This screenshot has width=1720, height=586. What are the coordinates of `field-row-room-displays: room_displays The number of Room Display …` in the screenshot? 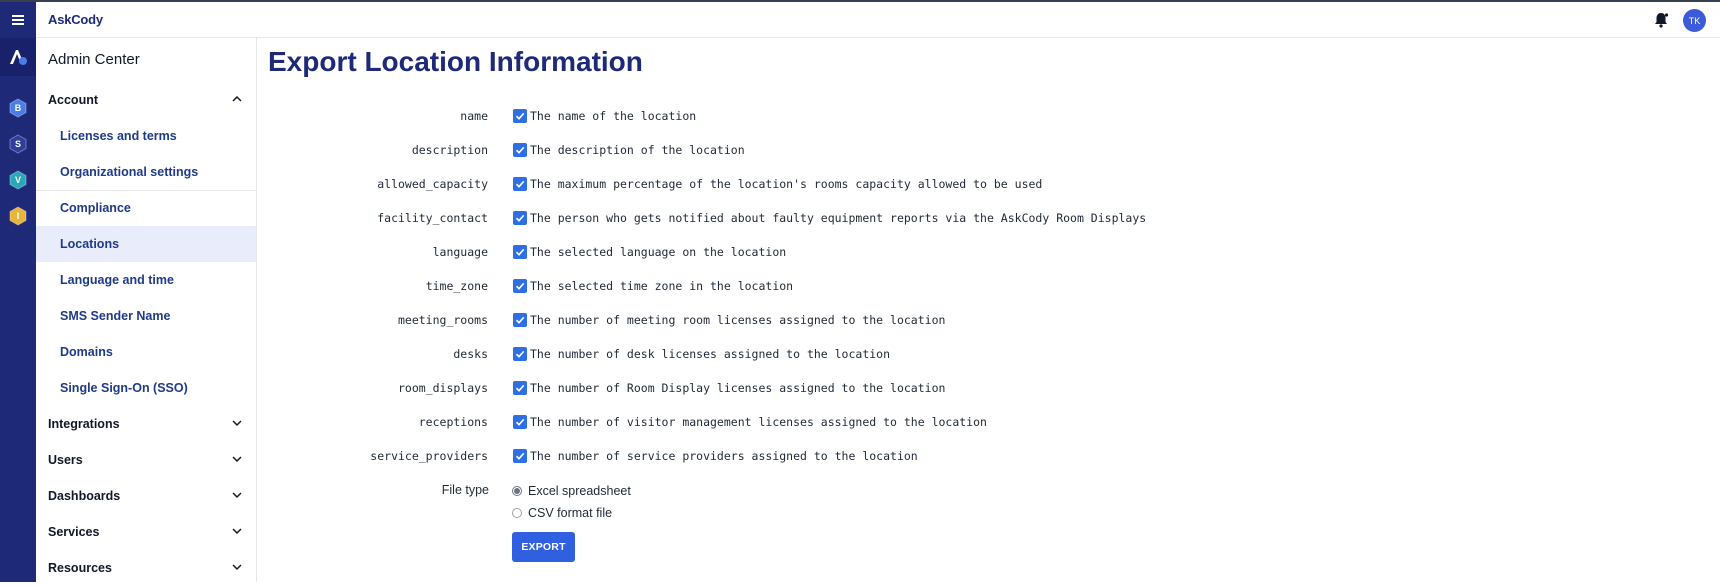 It's located at (818, 389).